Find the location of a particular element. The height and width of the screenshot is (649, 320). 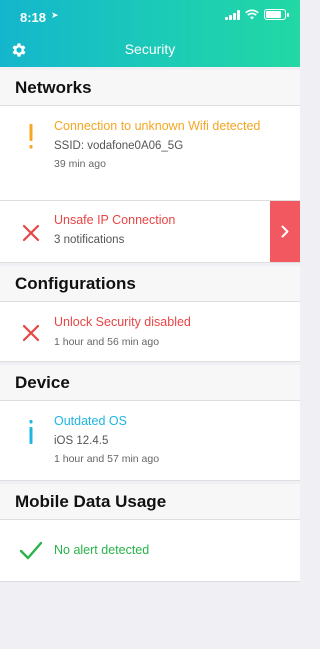

alert-title: Outdated OS is located at coordinates (90, 421).